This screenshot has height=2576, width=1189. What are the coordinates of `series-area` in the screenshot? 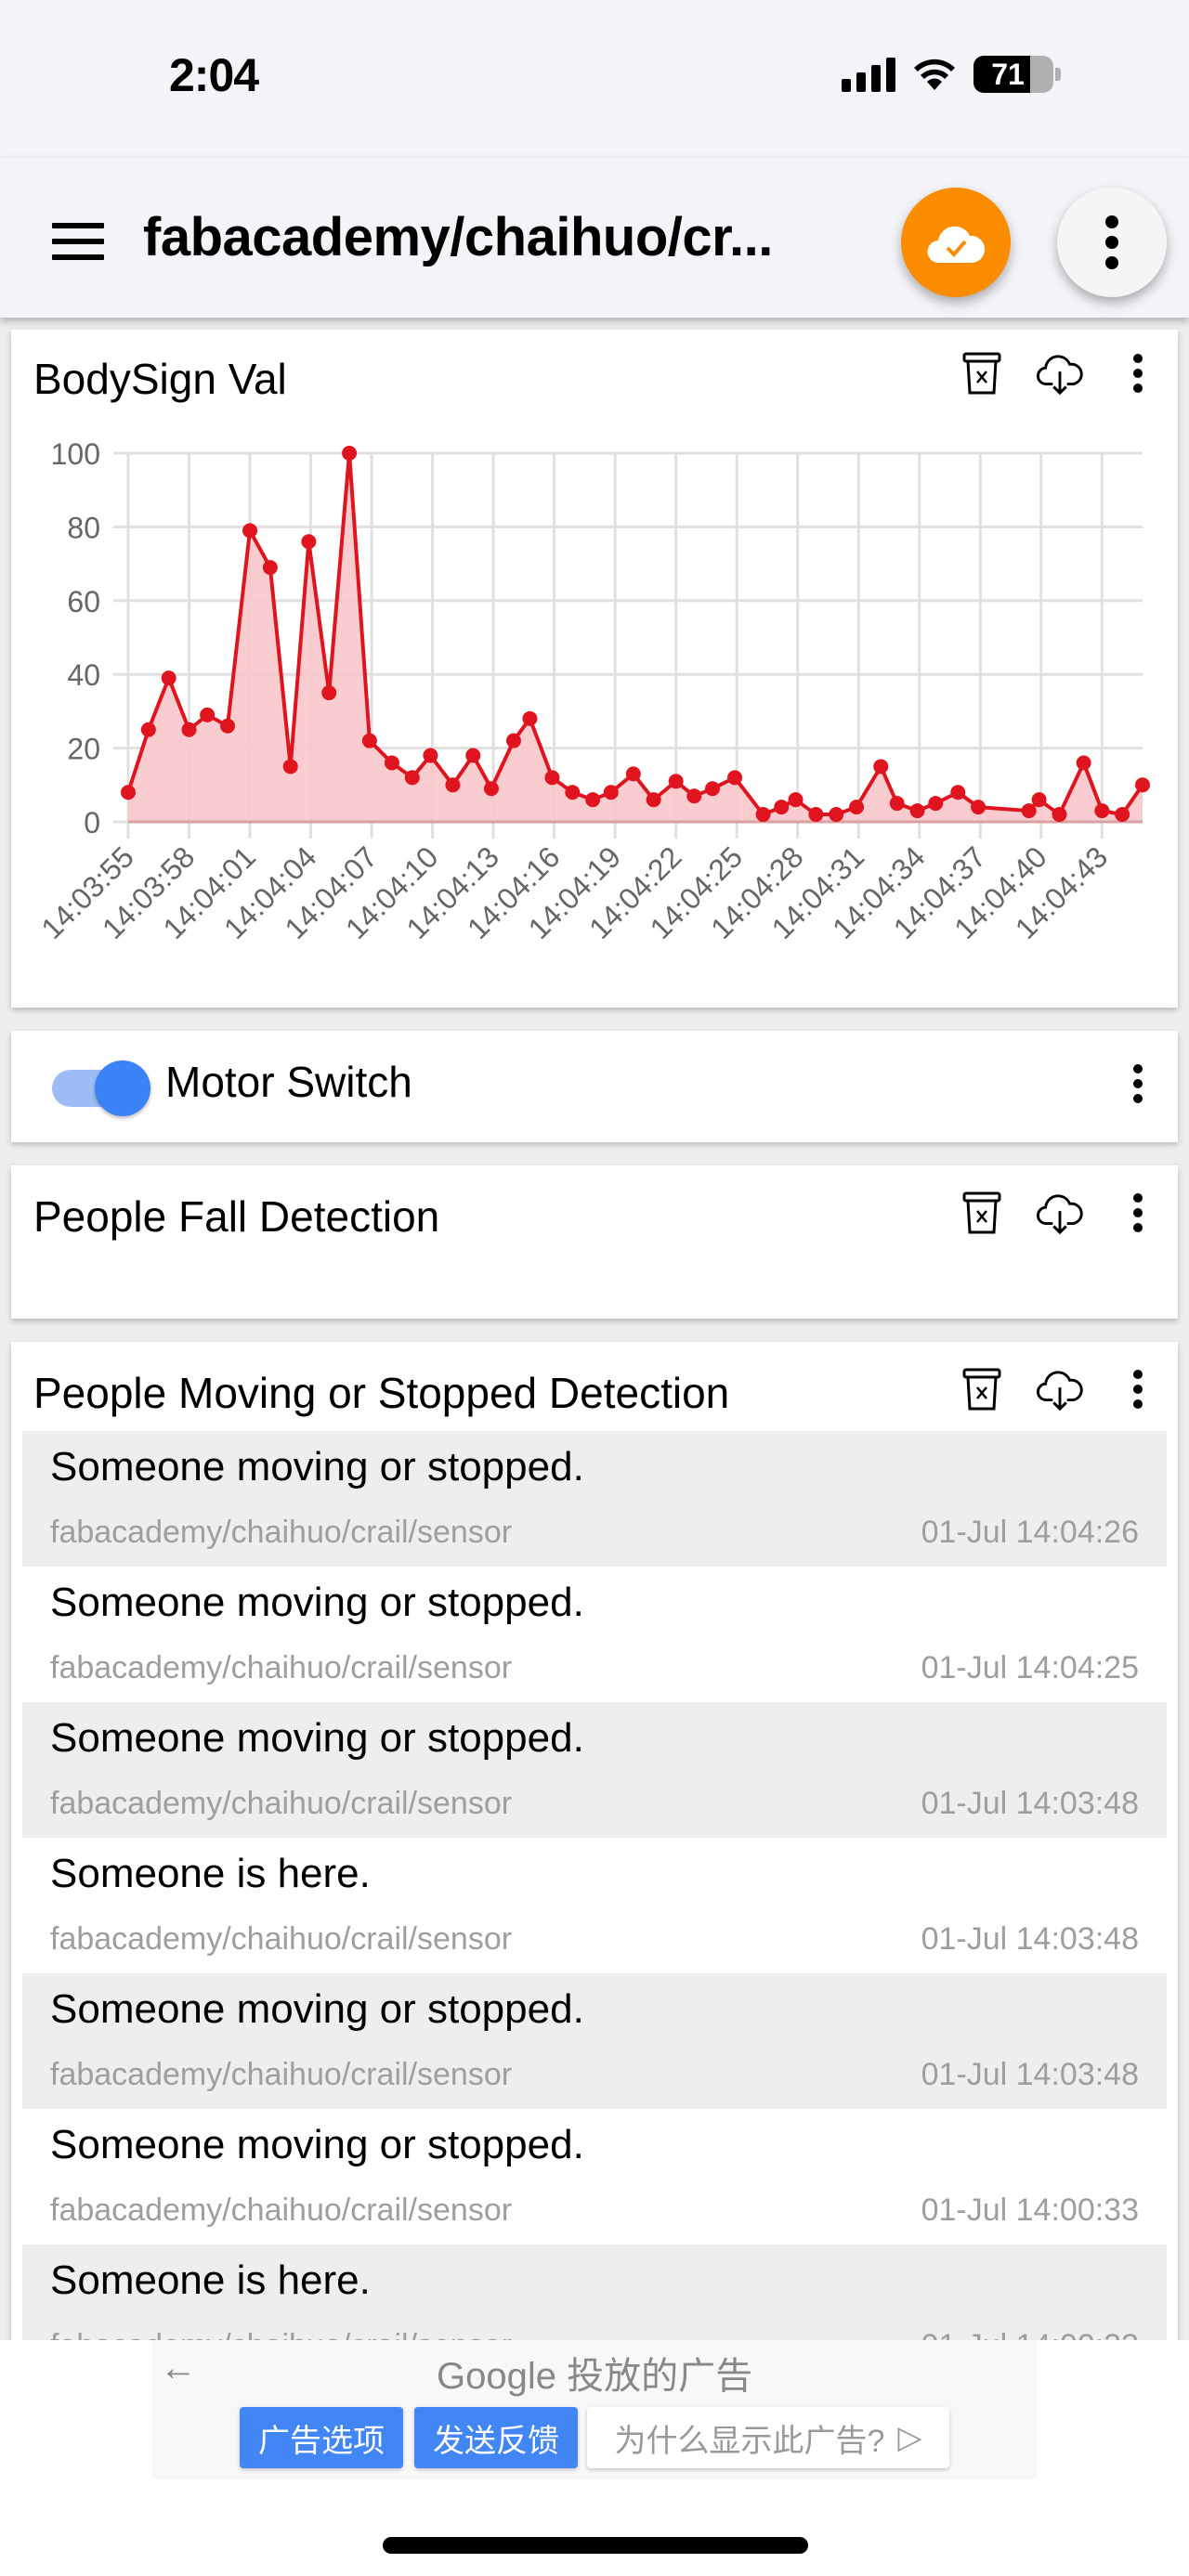 It's located at (636, 637).